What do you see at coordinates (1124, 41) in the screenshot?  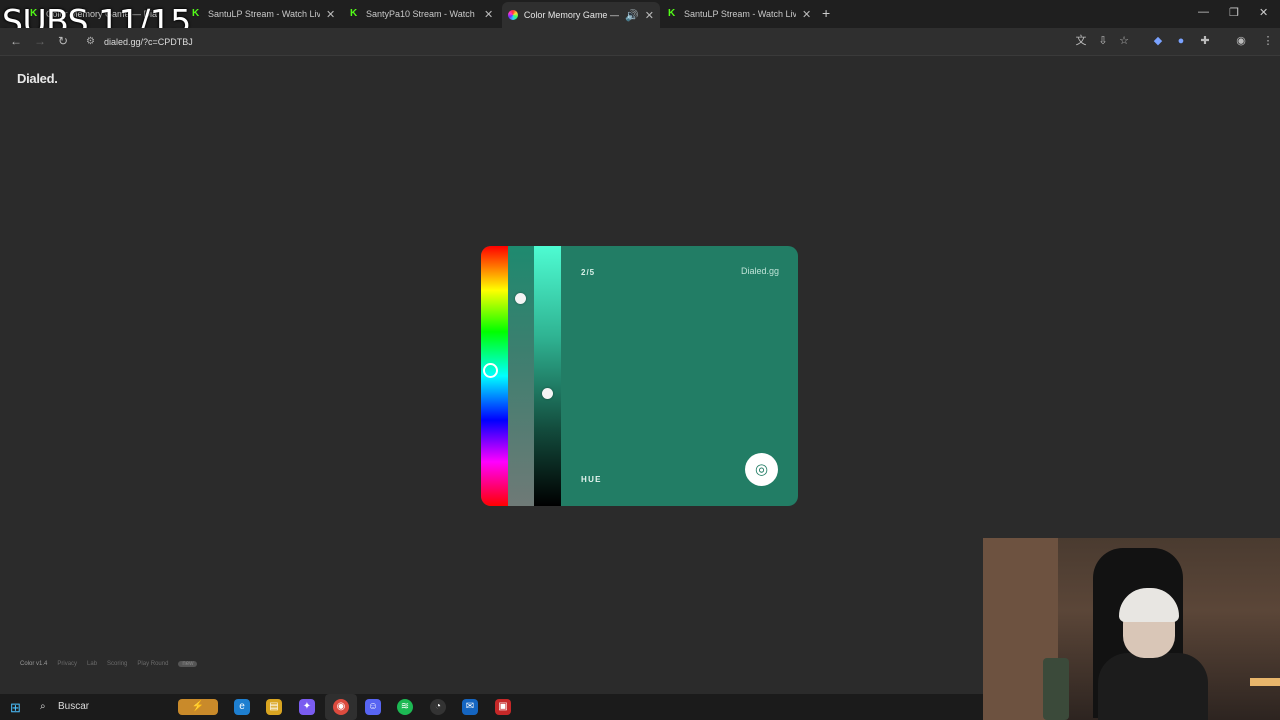 I see `bookmark-star-icon: ☆` at bounding box center [1124, 41].